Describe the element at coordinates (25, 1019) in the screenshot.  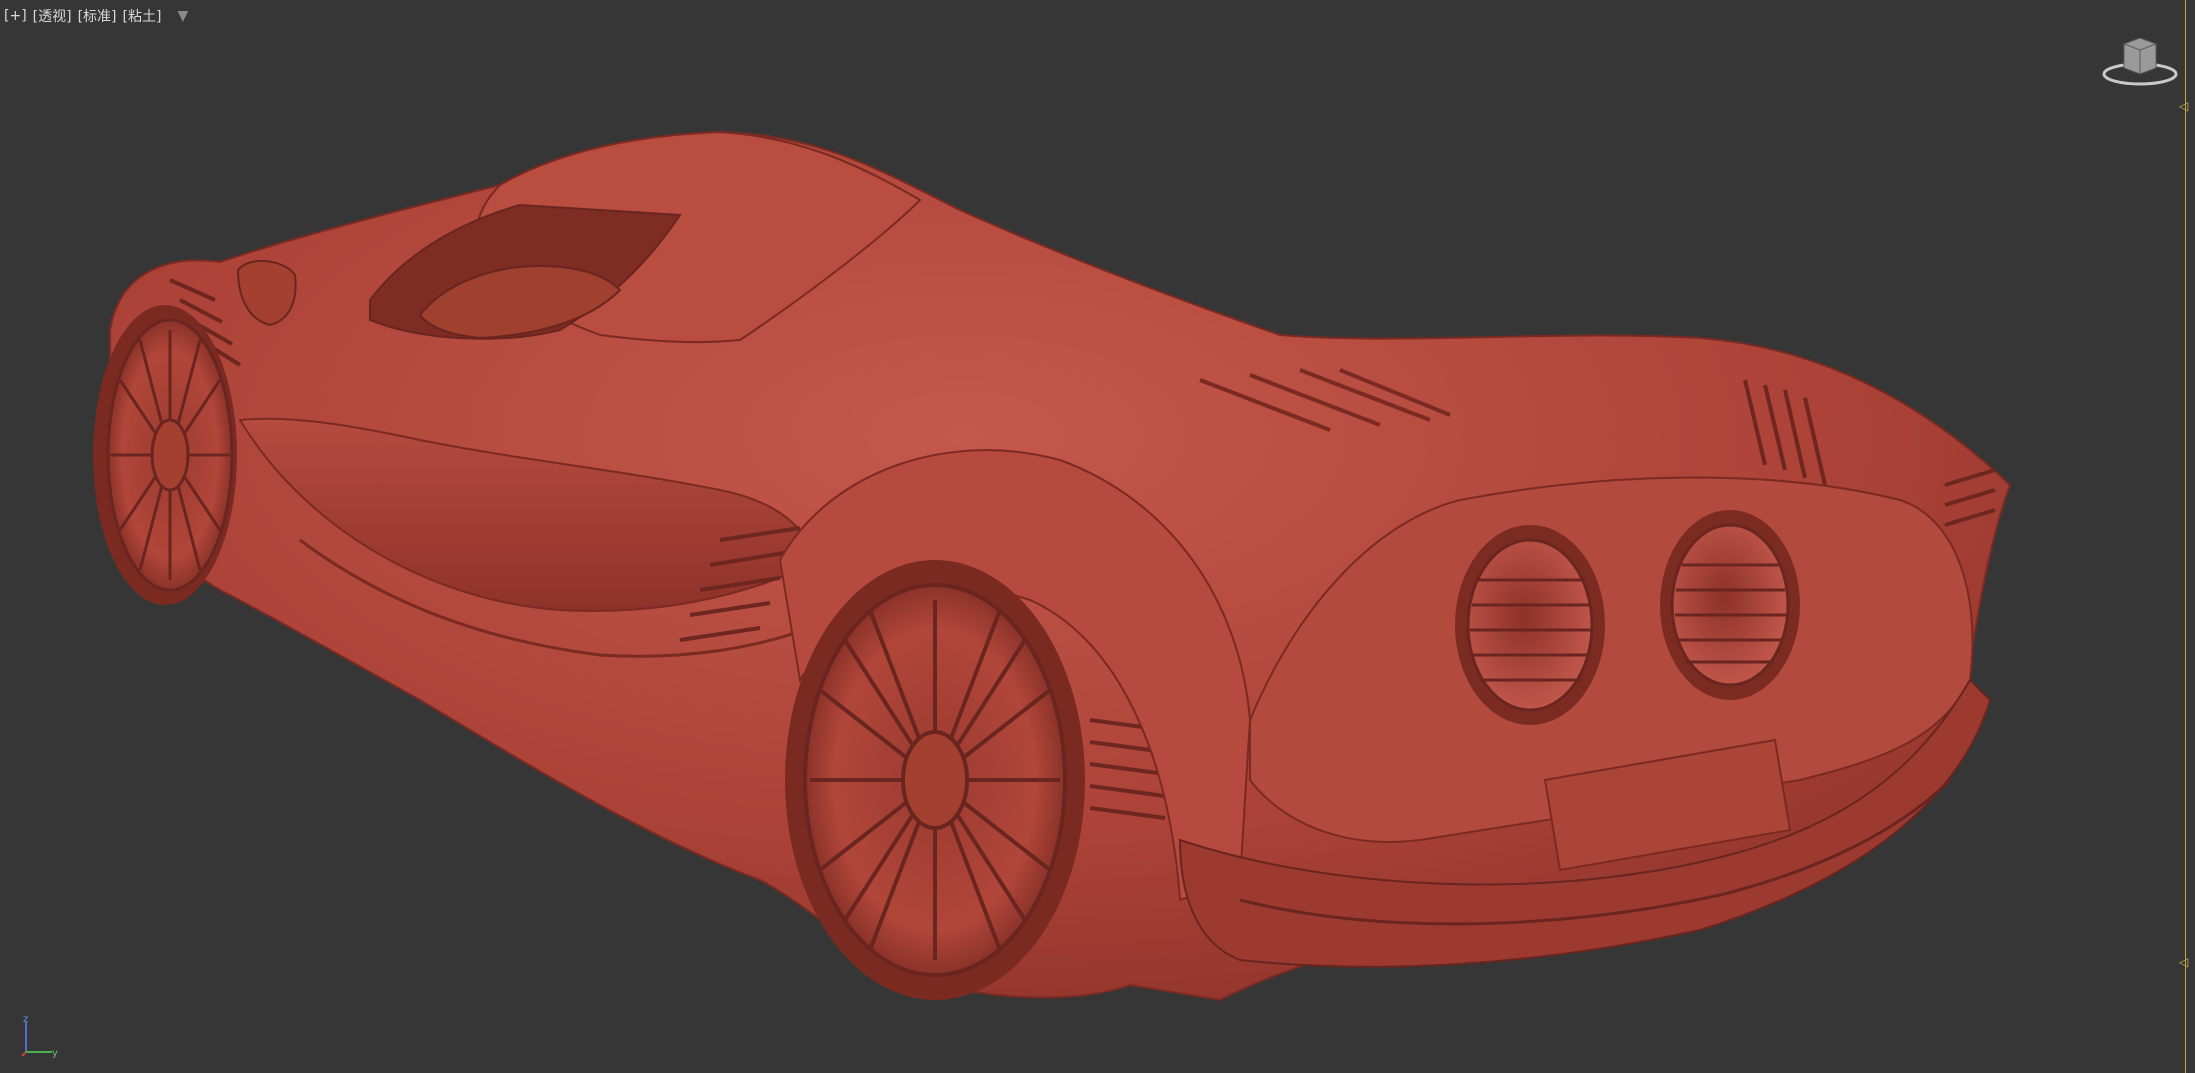
I see `axis-z-label: z` at that location.